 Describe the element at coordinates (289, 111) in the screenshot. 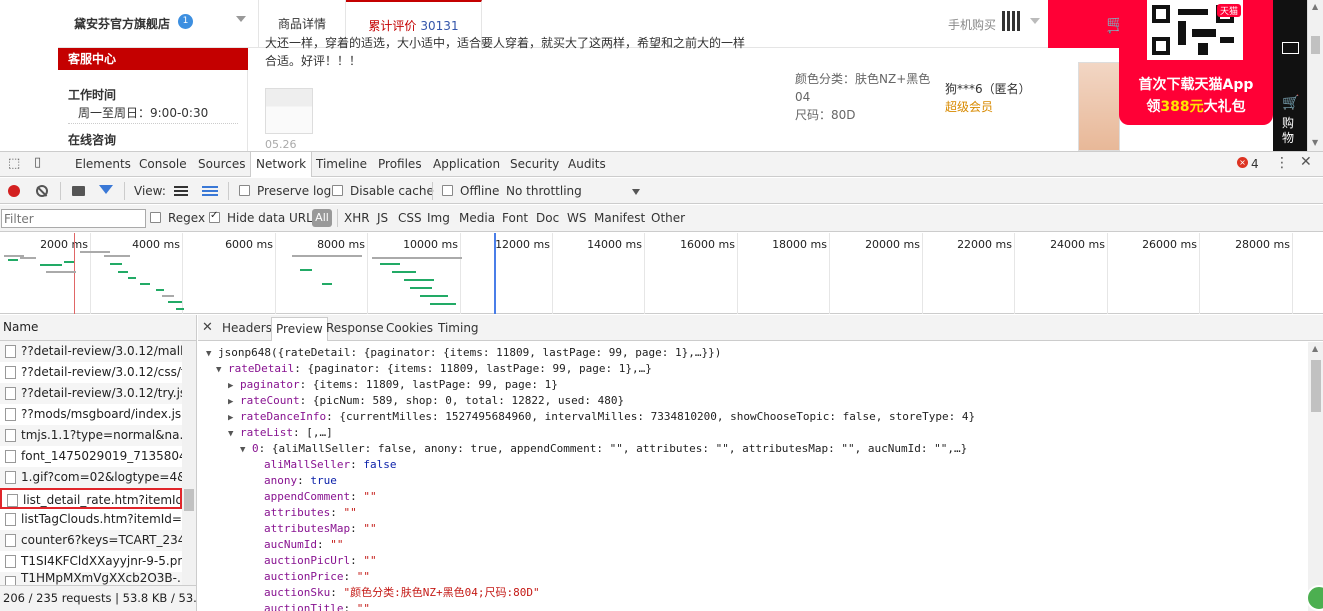

I see `review-photo-thumbnail` at that location.